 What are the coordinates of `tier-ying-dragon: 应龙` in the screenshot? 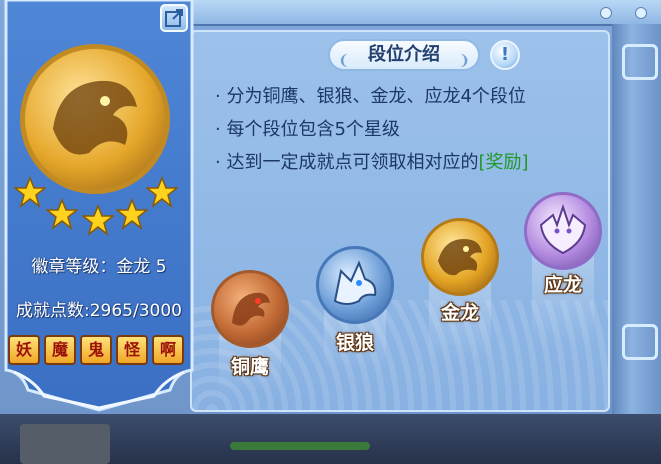 It's located at (563, 266).